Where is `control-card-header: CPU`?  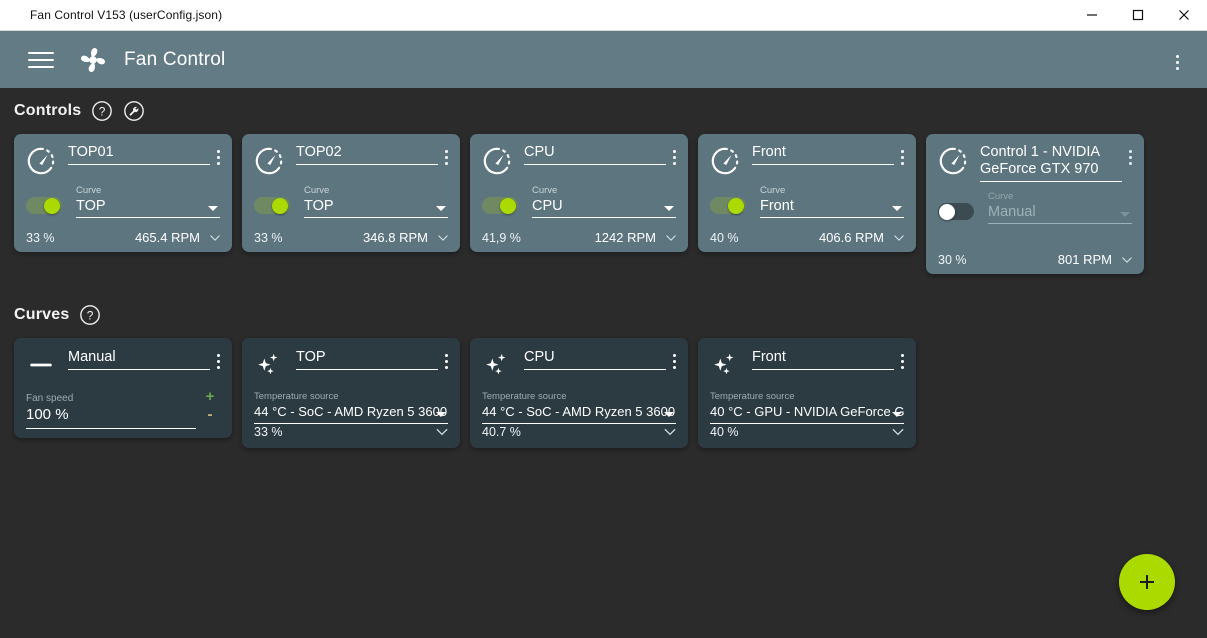 control-card-header: CPU is located at coordinates (579, 160).